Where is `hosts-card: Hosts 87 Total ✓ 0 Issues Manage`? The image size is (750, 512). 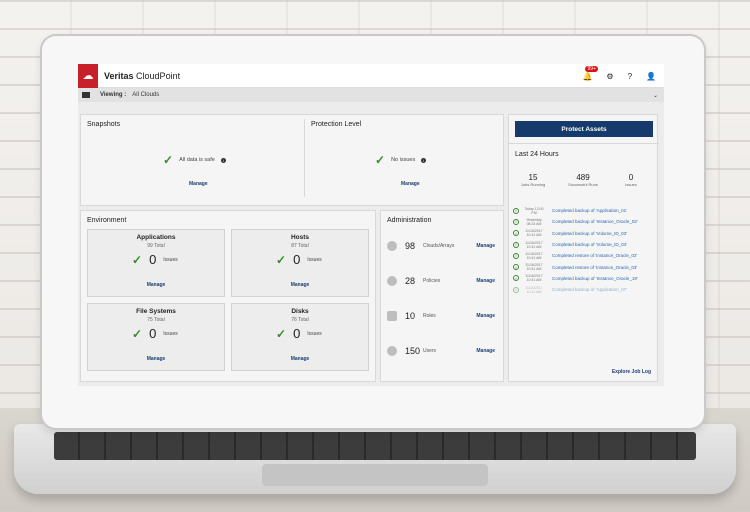 hosts-card: Hosts 87 Total ✓ 0 Issues Manage is located at coordinates (300, 263).